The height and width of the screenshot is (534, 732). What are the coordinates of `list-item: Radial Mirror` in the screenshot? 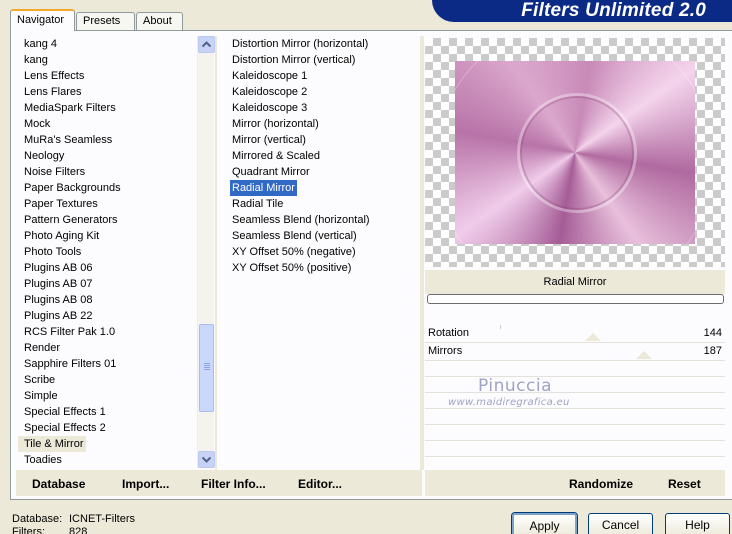 It's located at (263, 188).